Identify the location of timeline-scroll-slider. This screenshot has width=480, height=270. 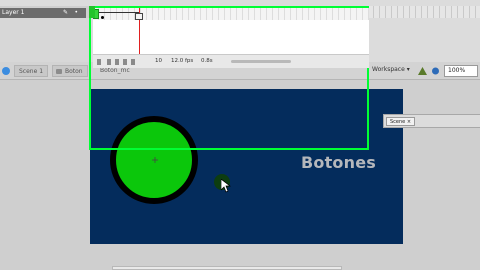
(261, 61).